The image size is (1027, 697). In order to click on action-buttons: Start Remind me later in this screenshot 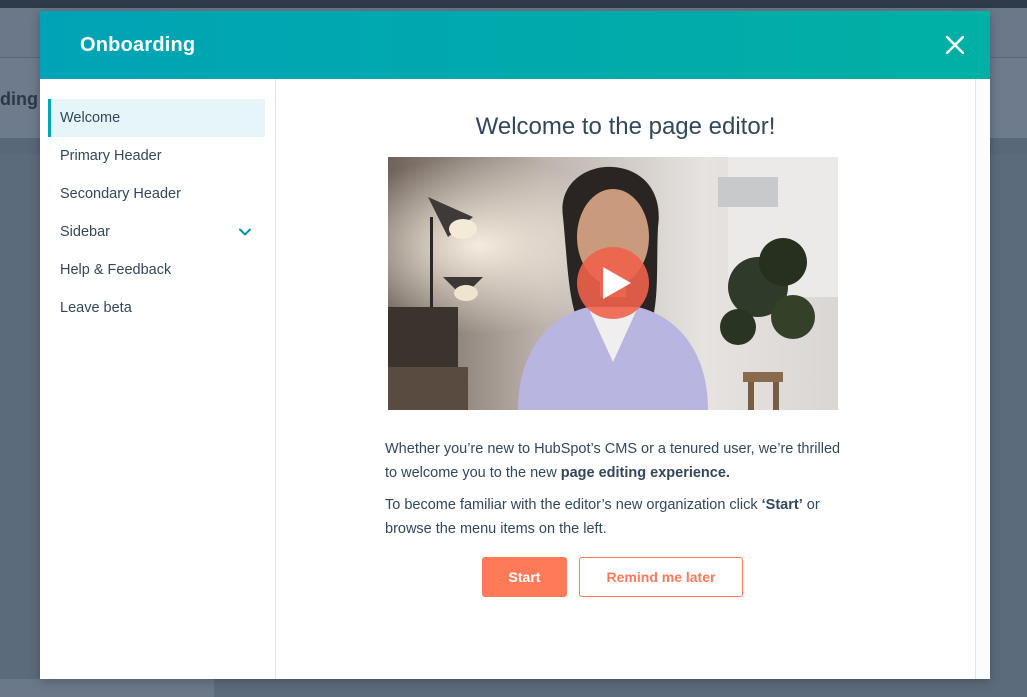, I will do `click(612, 577)`.